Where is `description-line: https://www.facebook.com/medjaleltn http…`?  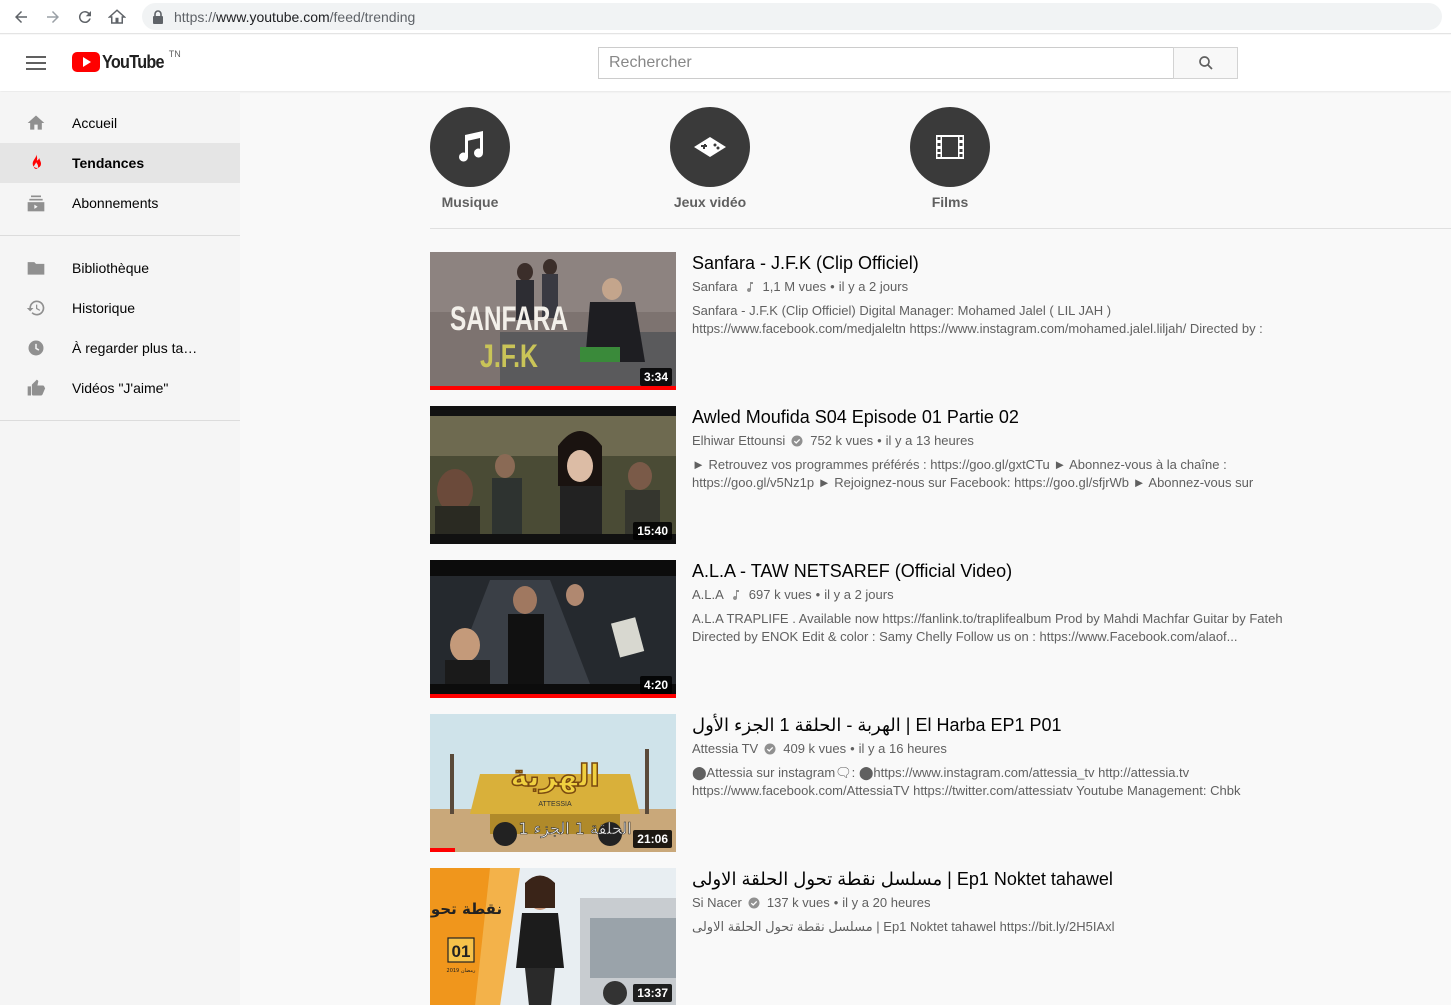
description-line: https://www.facebook.com/medjaleltn http… is located at coordinates (977, 328).